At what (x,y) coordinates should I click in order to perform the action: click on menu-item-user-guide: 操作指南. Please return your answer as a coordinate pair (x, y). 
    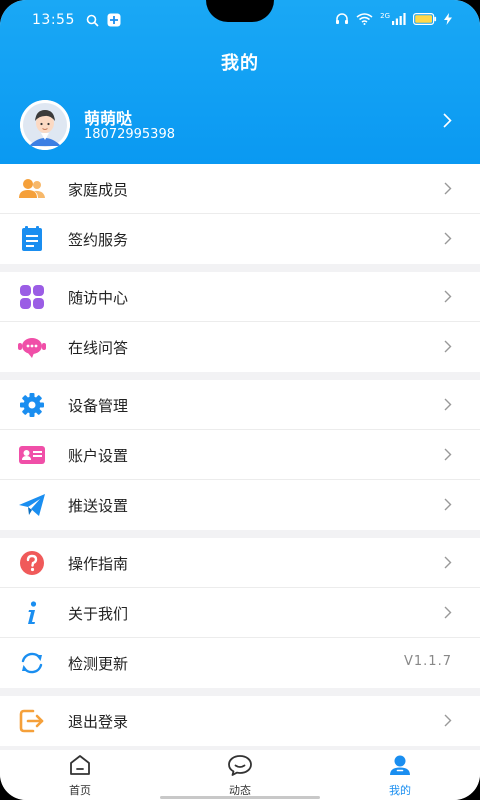
    Looking at the image, I should click on (240, 563).